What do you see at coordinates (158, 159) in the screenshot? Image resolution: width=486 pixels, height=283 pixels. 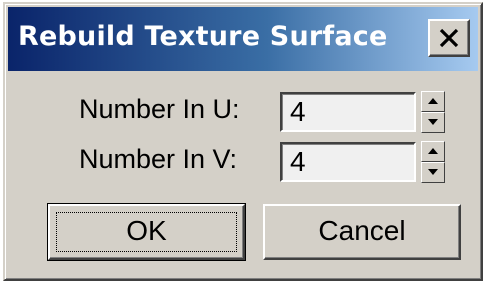 I see `number-in-v-label: Number In V:` at bounding box center [158, 159].